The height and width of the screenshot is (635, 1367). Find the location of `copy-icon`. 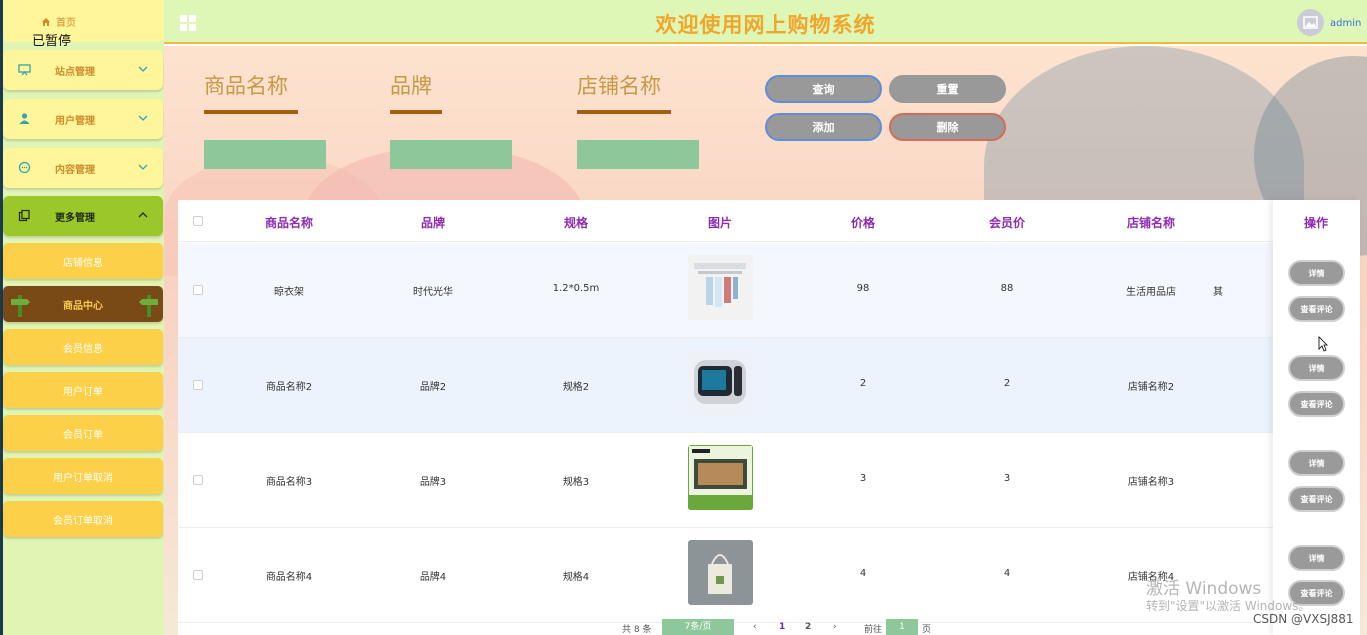

copy-icon is located at coordinates (24, 215).